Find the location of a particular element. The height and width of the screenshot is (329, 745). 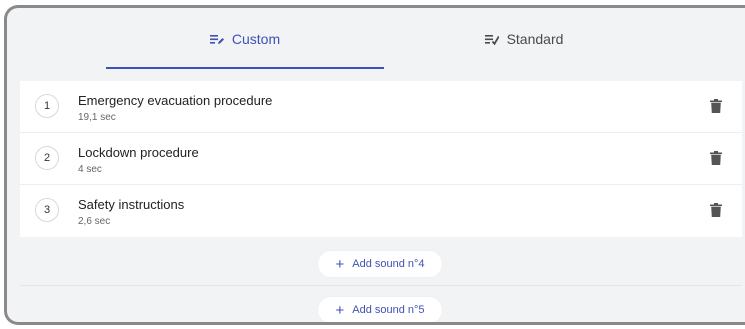

active-tab-indicator is located at coordinates (245, 68).